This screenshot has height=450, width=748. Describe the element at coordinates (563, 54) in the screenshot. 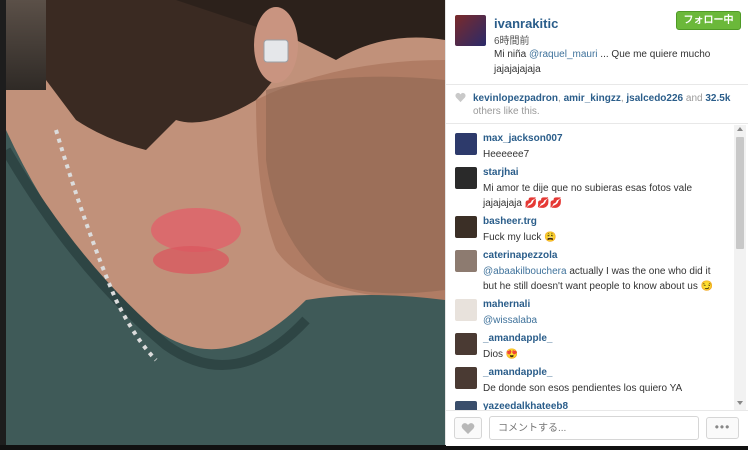

I see `caption-mention: @raquel_mauri` at that location.